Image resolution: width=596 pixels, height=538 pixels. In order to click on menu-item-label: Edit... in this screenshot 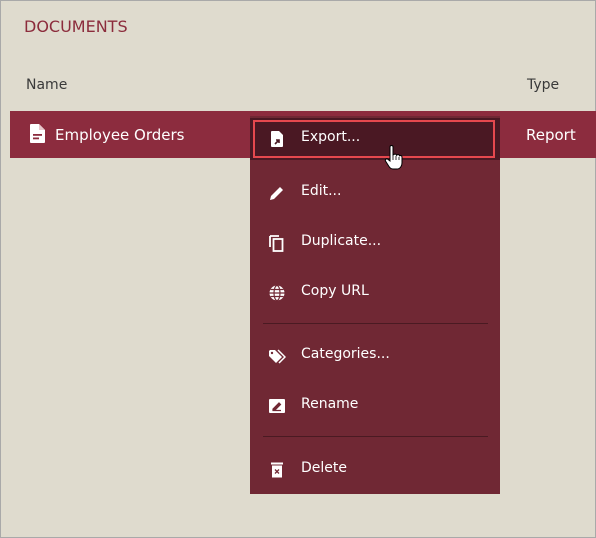, I will do `click(321, 191)`.